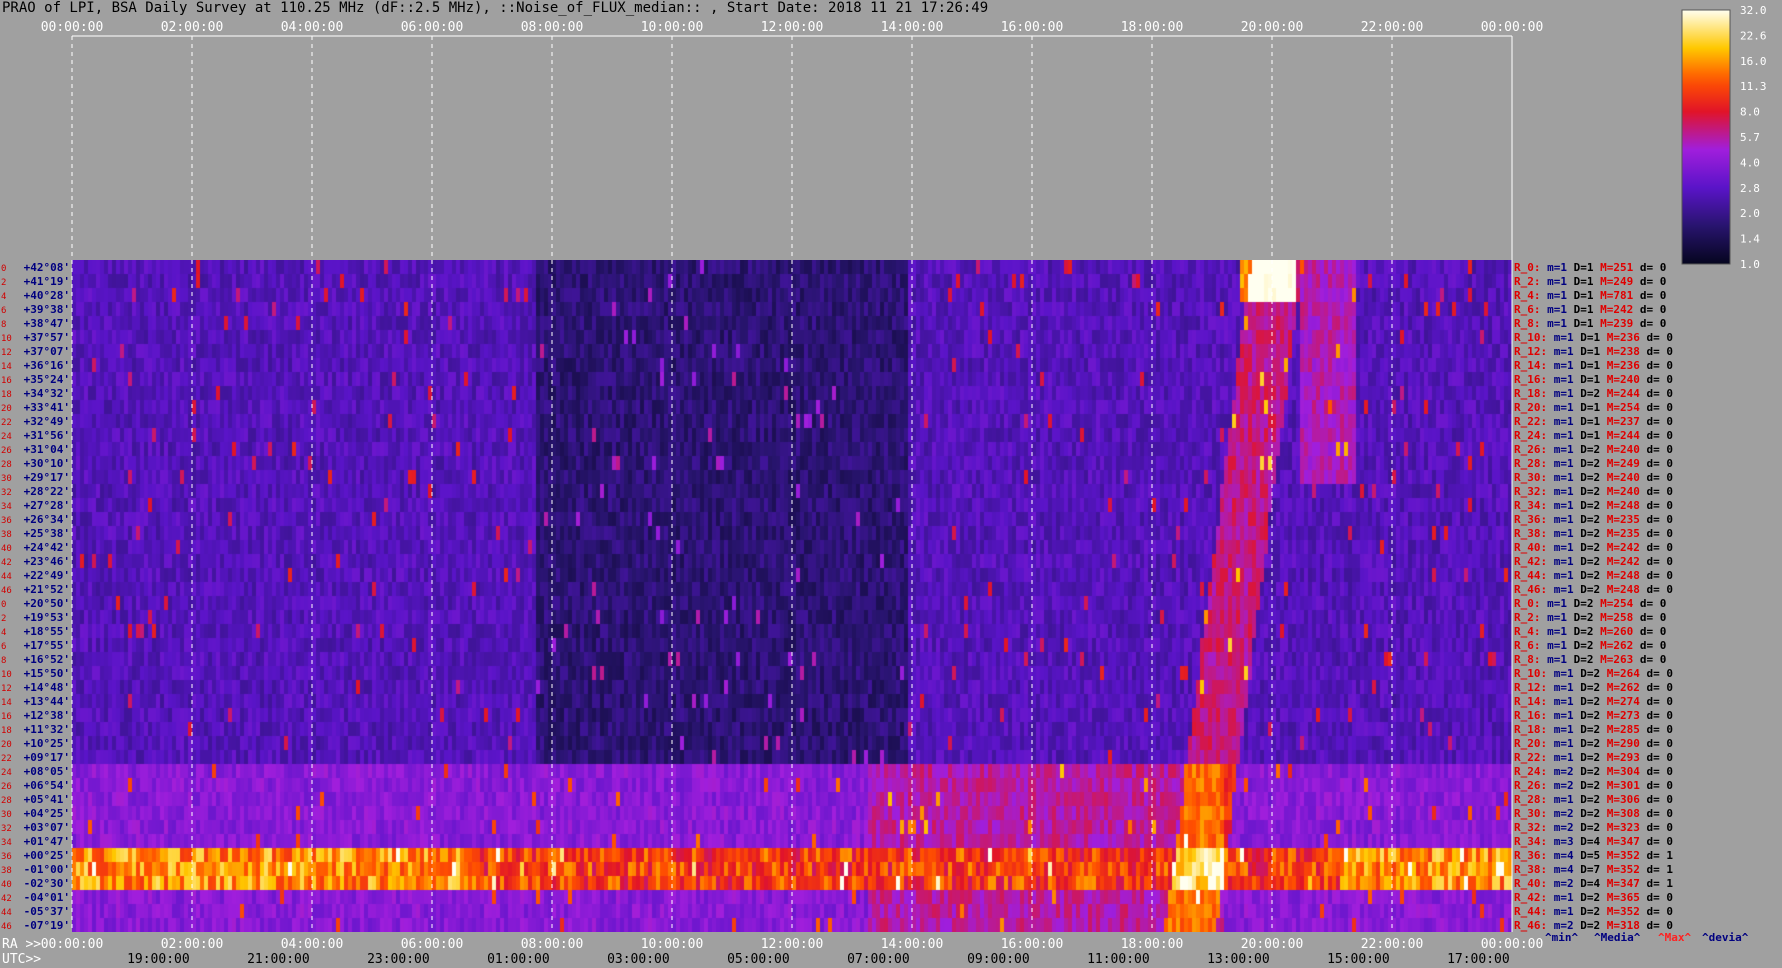 This screenshot has width=1782, height=968. What do you see at coordinates (6, 759) in the screenshot?
I see `row-index-label: 22` at bounding box center [6, 759].